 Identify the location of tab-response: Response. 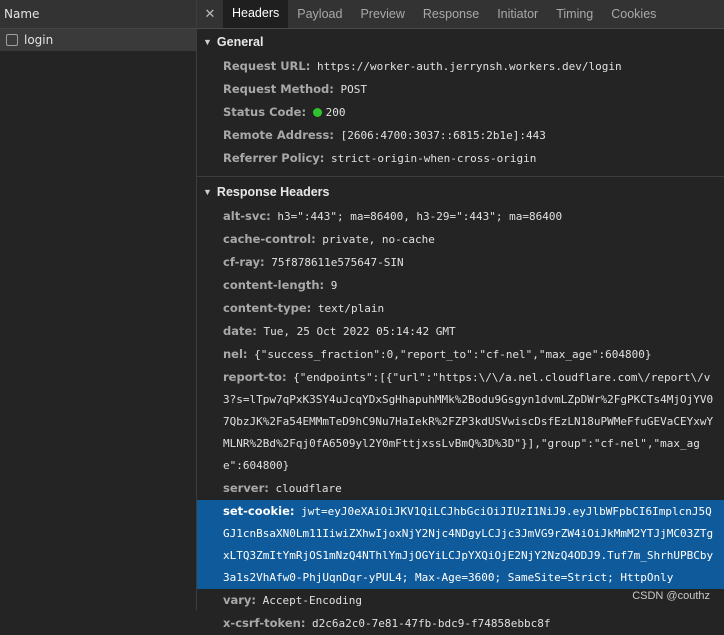
(451, 14).